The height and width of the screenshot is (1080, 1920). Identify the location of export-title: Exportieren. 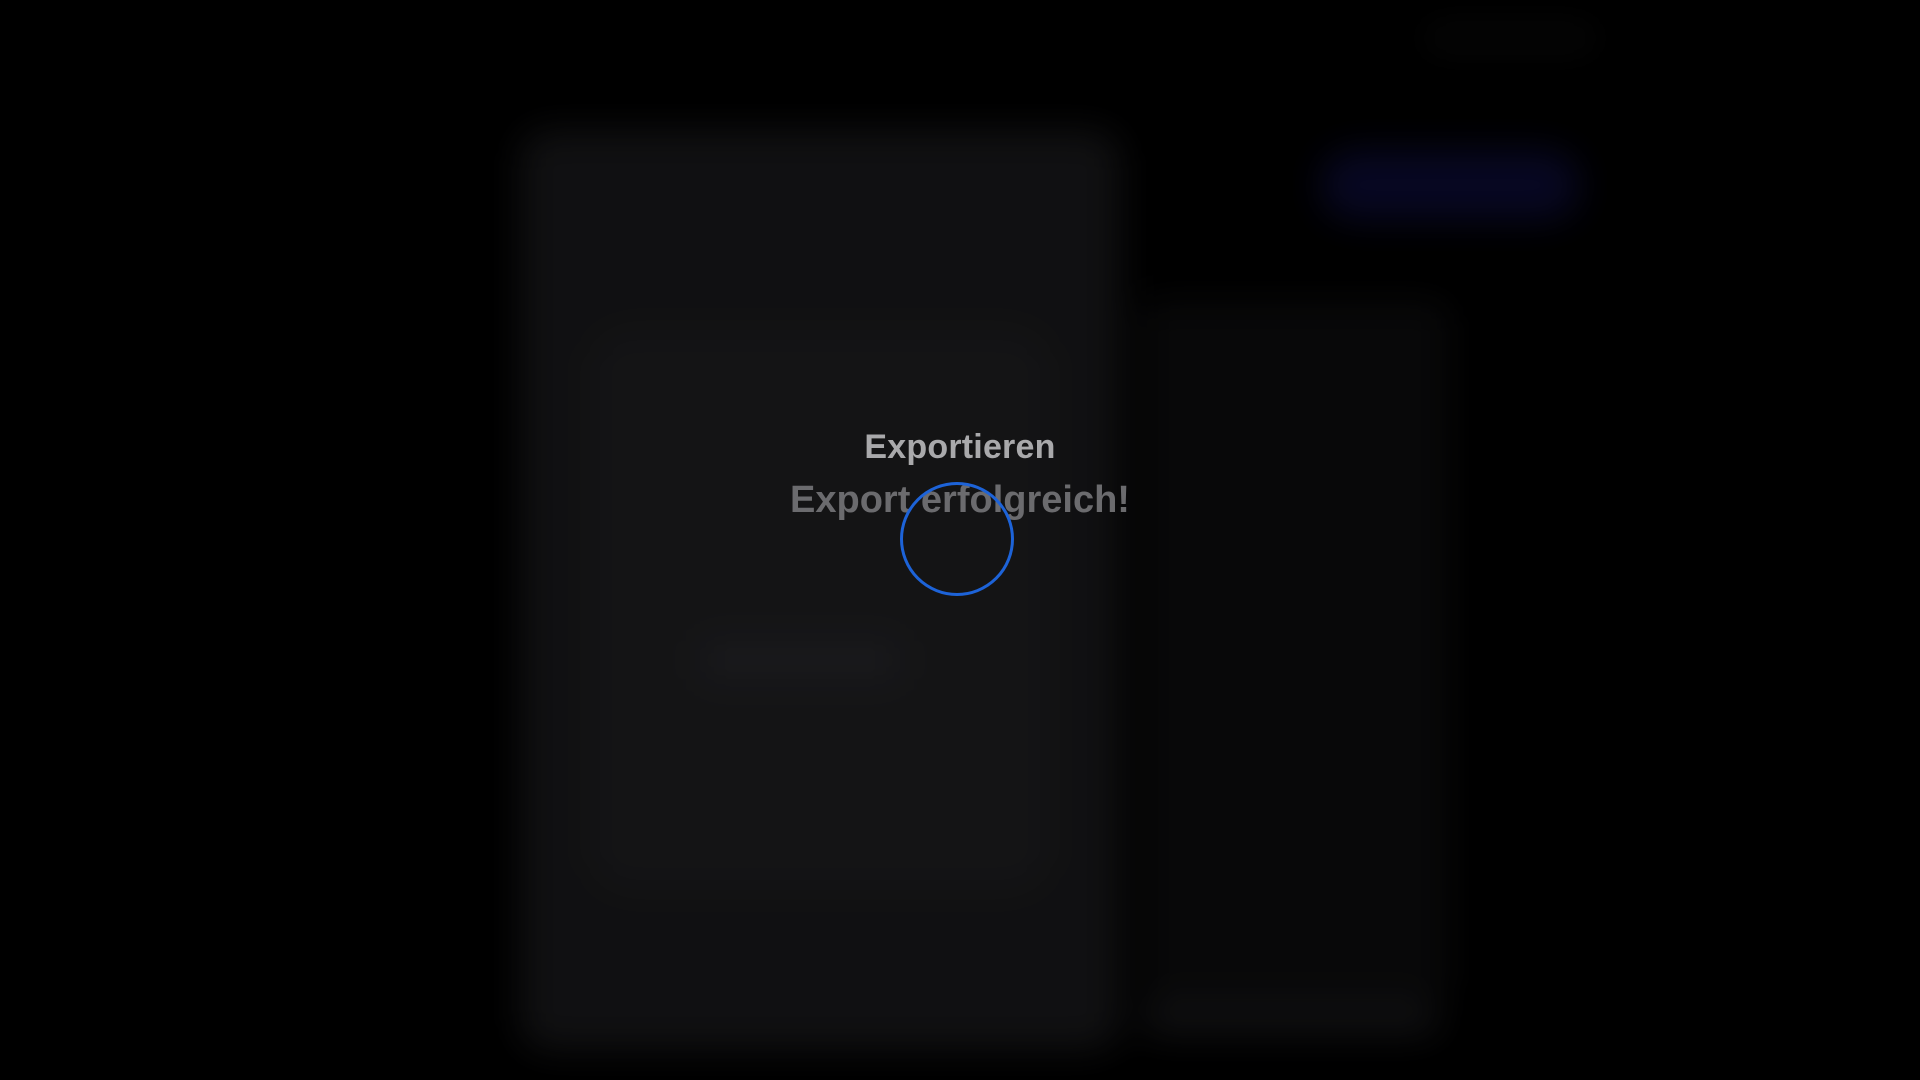
(960, 447).